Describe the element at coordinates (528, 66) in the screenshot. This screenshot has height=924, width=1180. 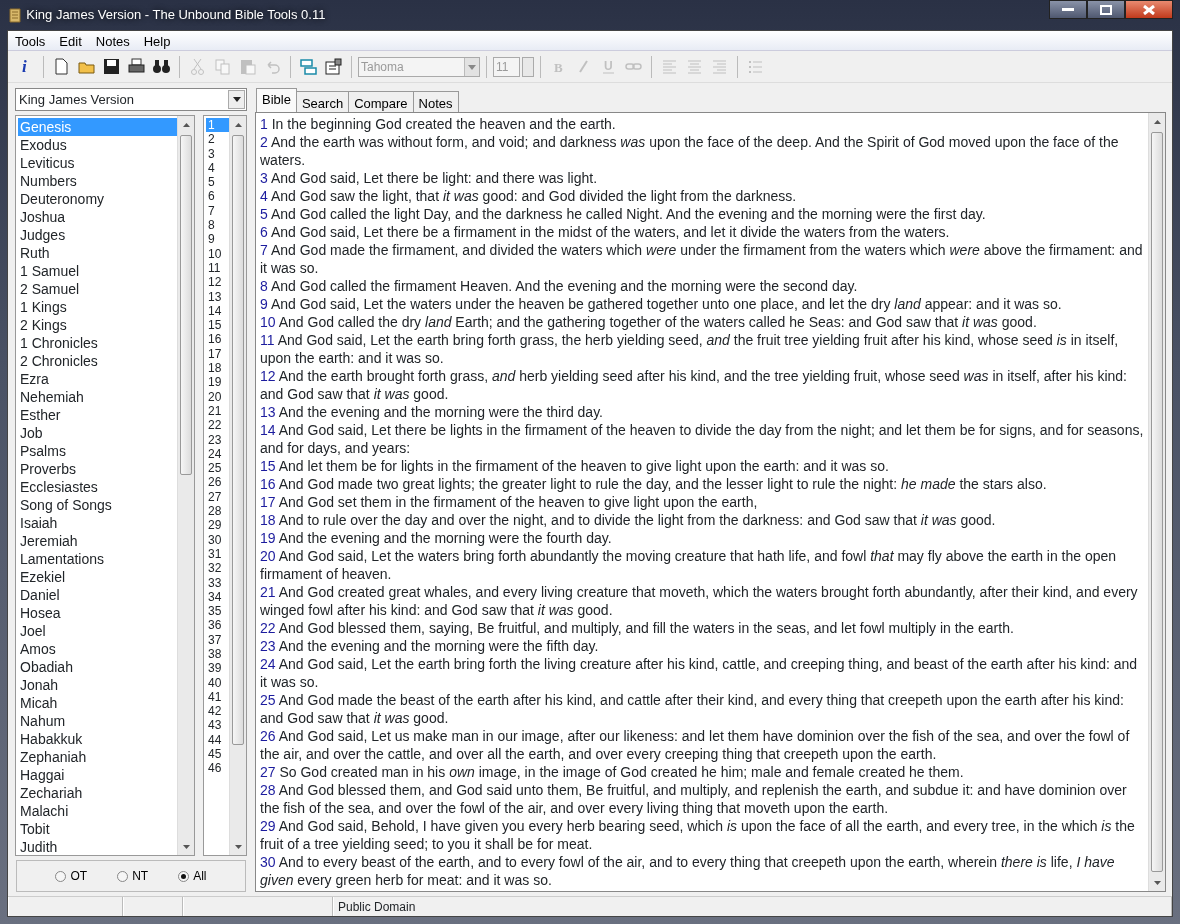
I see `spin-buttons` at that location.